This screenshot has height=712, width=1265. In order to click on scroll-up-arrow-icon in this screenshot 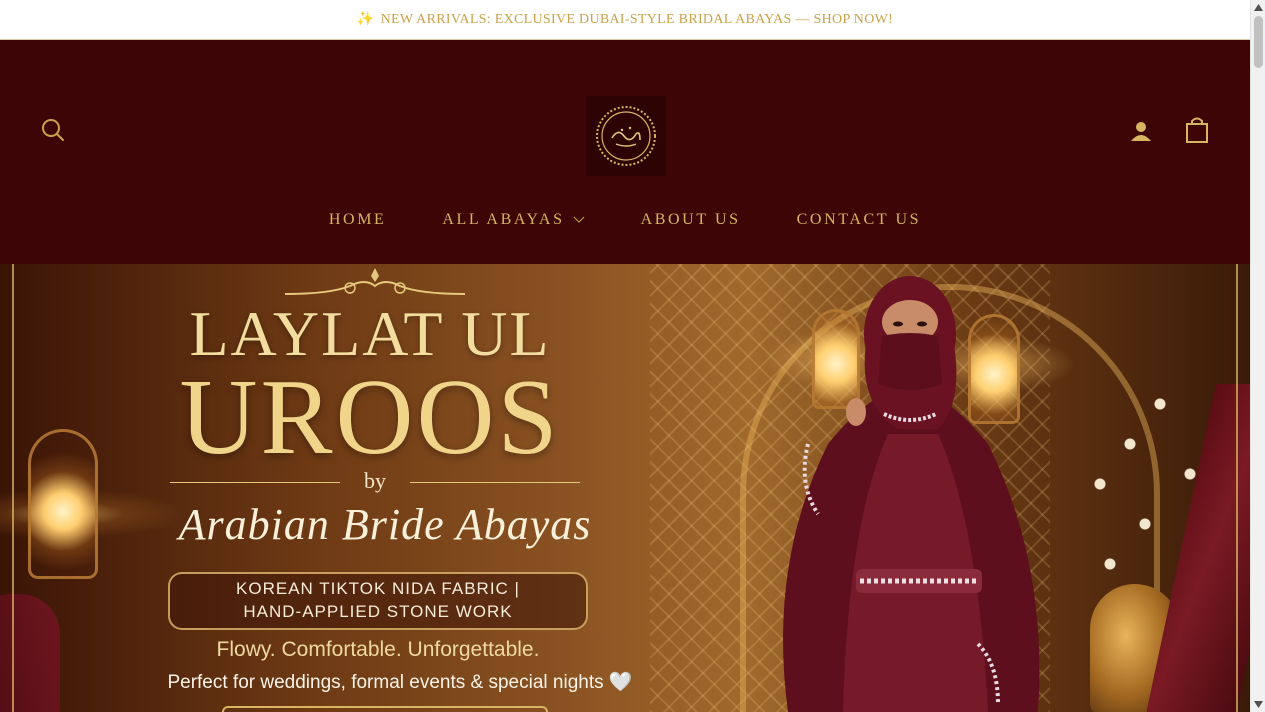, I will do `click(1258, 7)`.